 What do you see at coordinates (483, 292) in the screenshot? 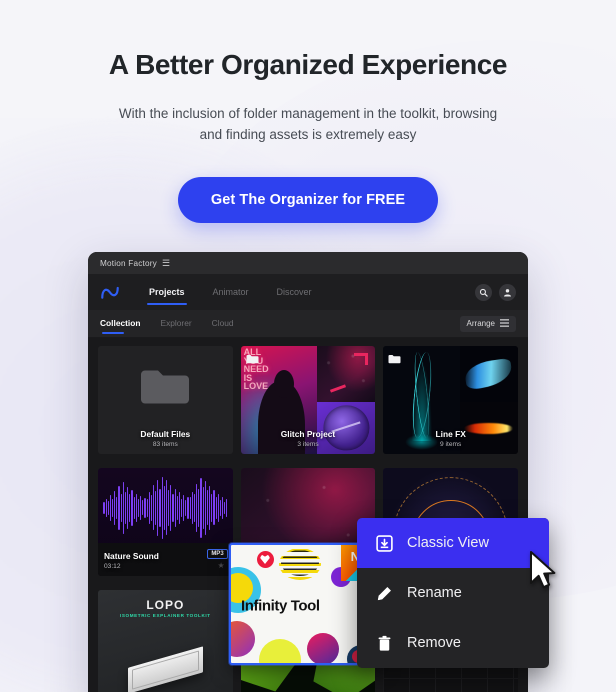
I see `search-icon` at bounding box center [483, 292].